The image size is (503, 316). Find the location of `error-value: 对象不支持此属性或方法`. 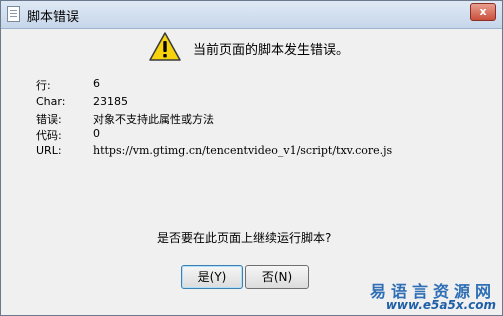

error-value: 对象不支持此属性或方法 is located at coordinates (153, 119).